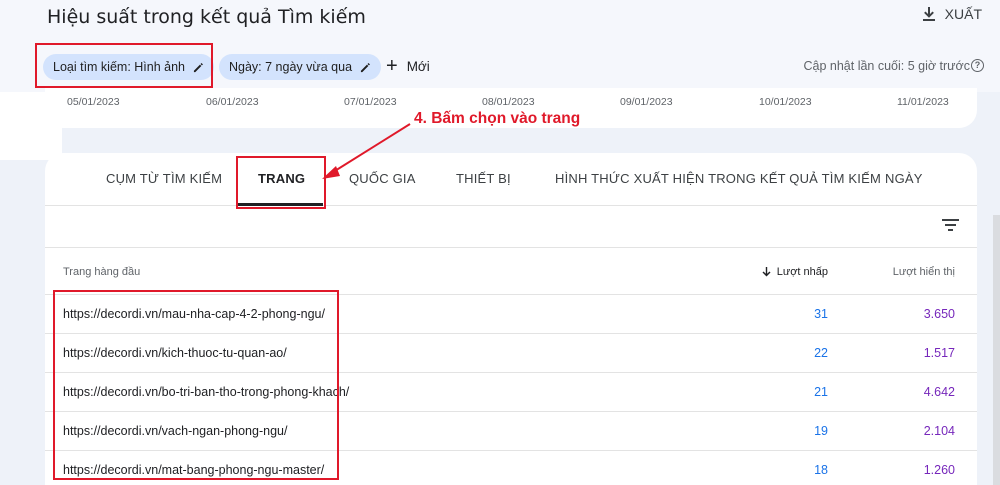 The width and height of the screenshot is (1000, 485). What do you see at coordinates (206, 17) in the screenshot?
I see `page-title: Hiệu suất trong kết quả Tìm kiếm` at bounding box center [206, 17].